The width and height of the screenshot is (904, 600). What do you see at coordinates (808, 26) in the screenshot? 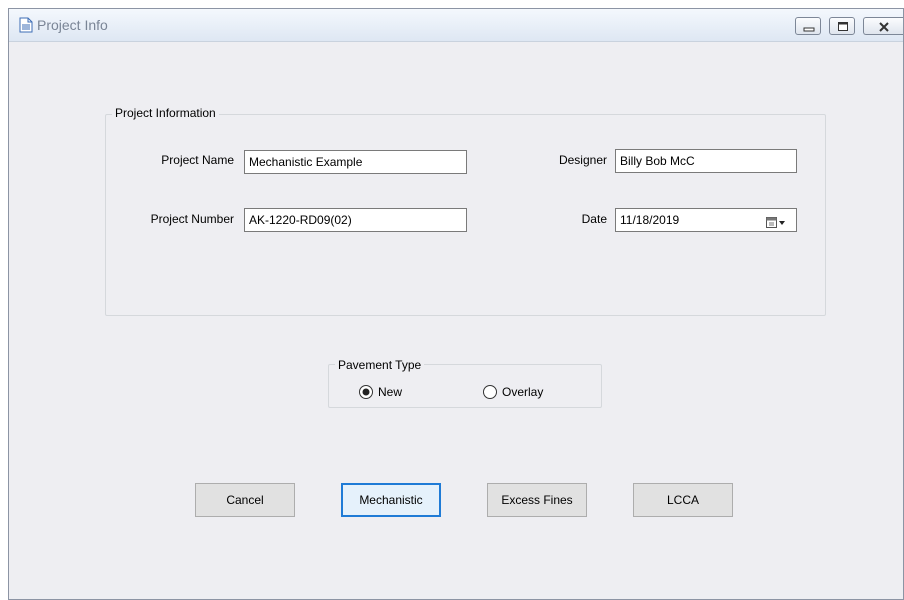
I see `minimize-button` at bounding box center [808, 26].